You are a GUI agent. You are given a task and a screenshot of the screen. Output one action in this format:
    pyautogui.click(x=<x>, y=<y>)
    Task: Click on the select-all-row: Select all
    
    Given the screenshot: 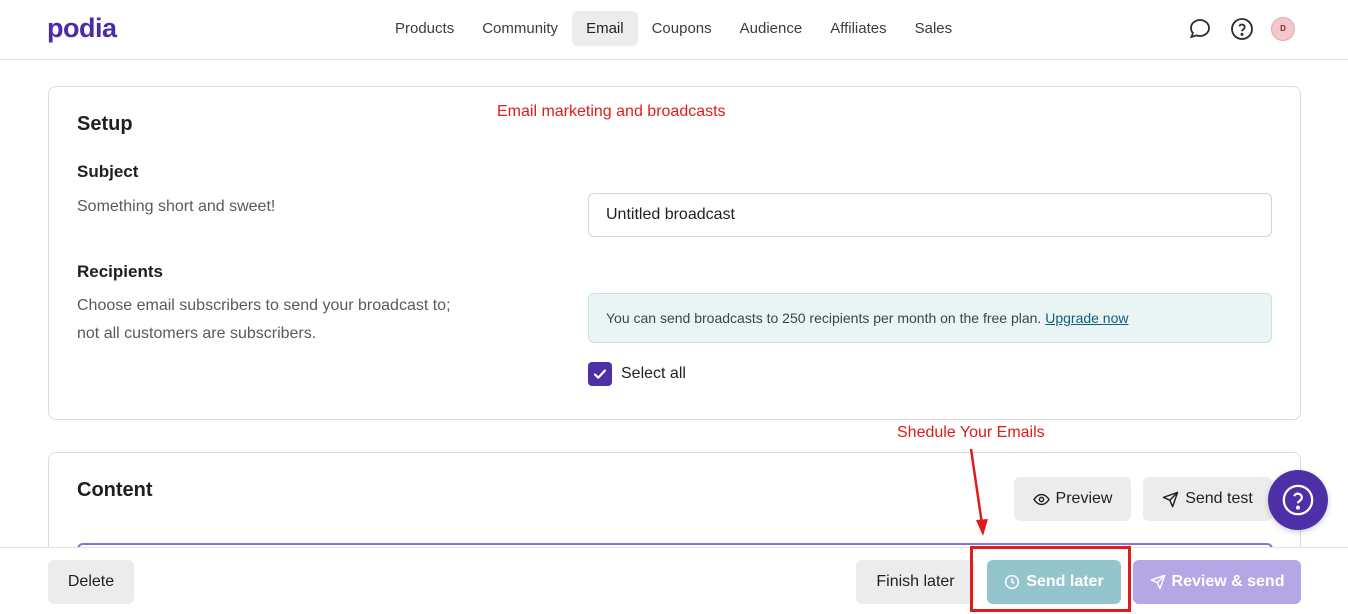 What is the action you would take?
    pyautogui.click(x=637, y=374)
    